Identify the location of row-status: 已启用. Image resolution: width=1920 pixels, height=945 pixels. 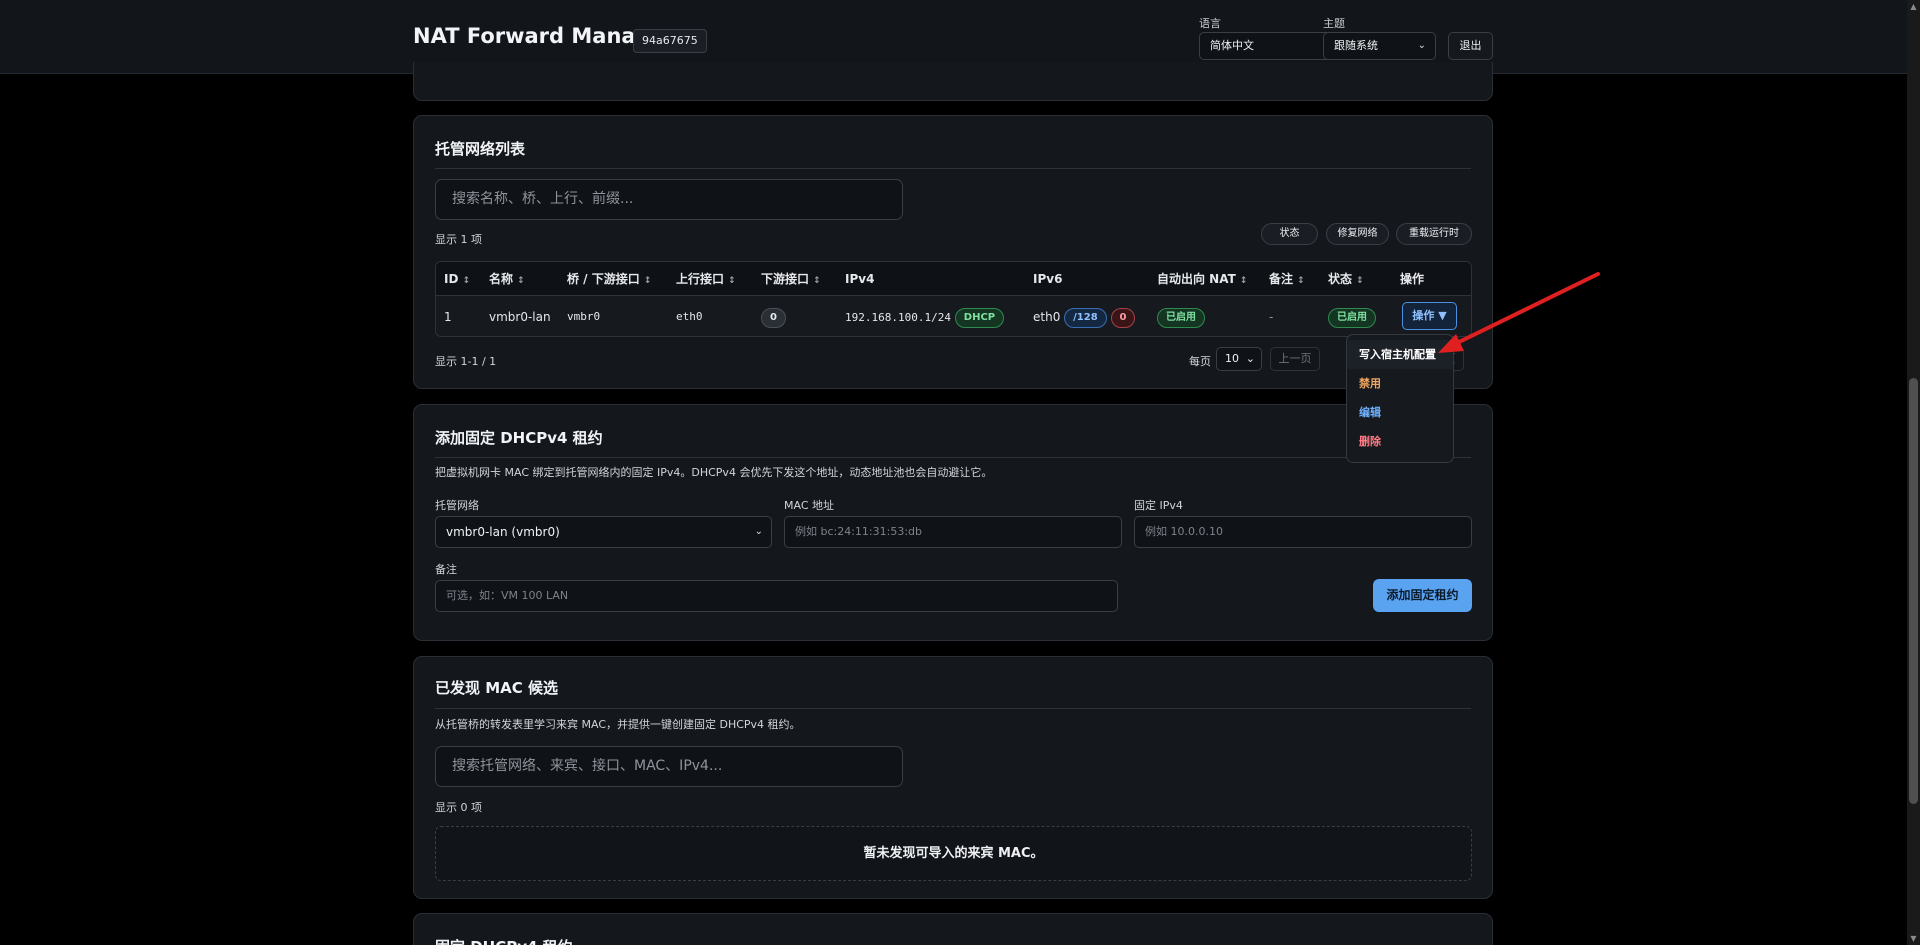
(1352, 316).